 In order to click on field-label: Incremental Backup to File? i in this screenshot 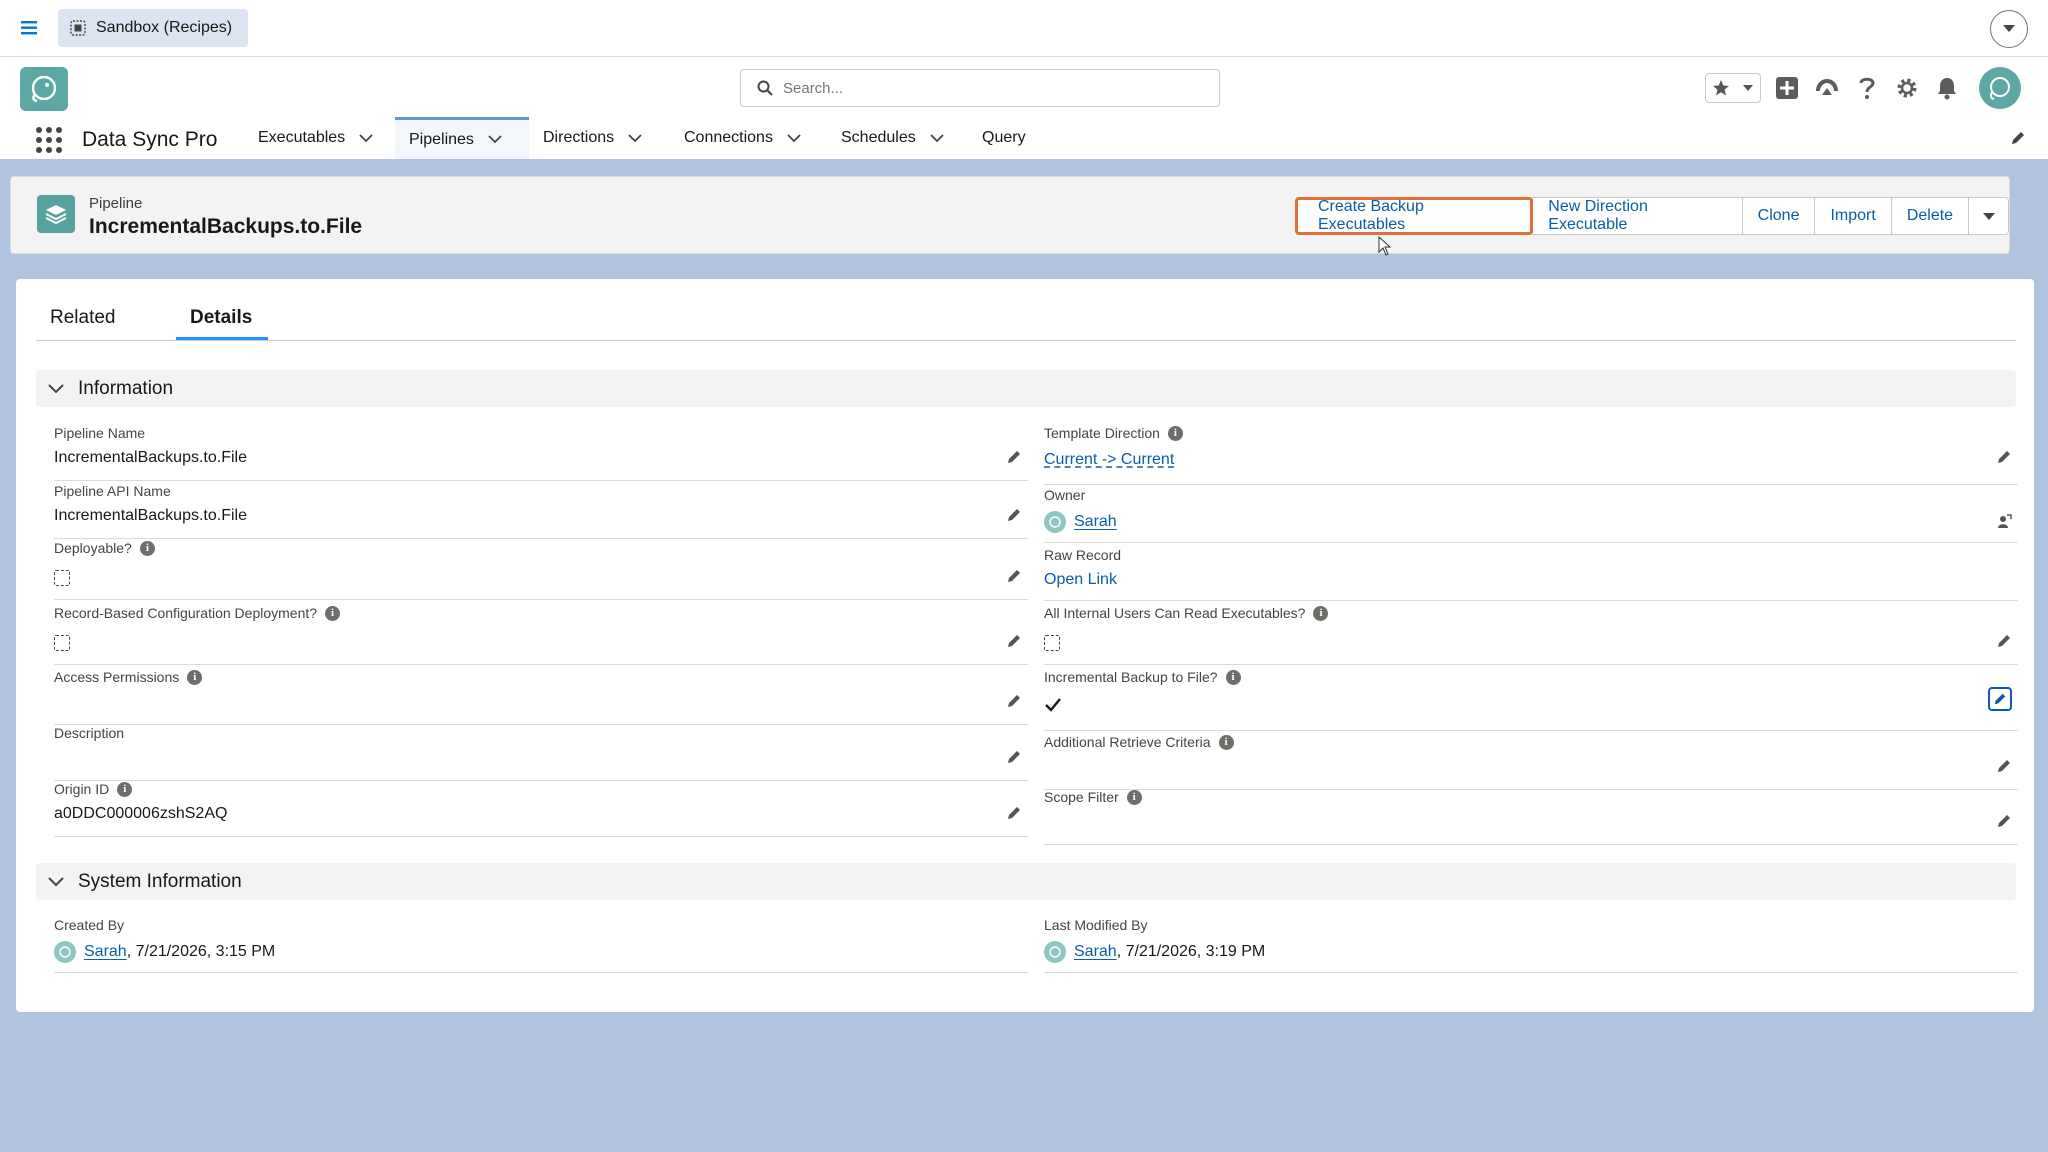, I will do `click(1142, 677)`.